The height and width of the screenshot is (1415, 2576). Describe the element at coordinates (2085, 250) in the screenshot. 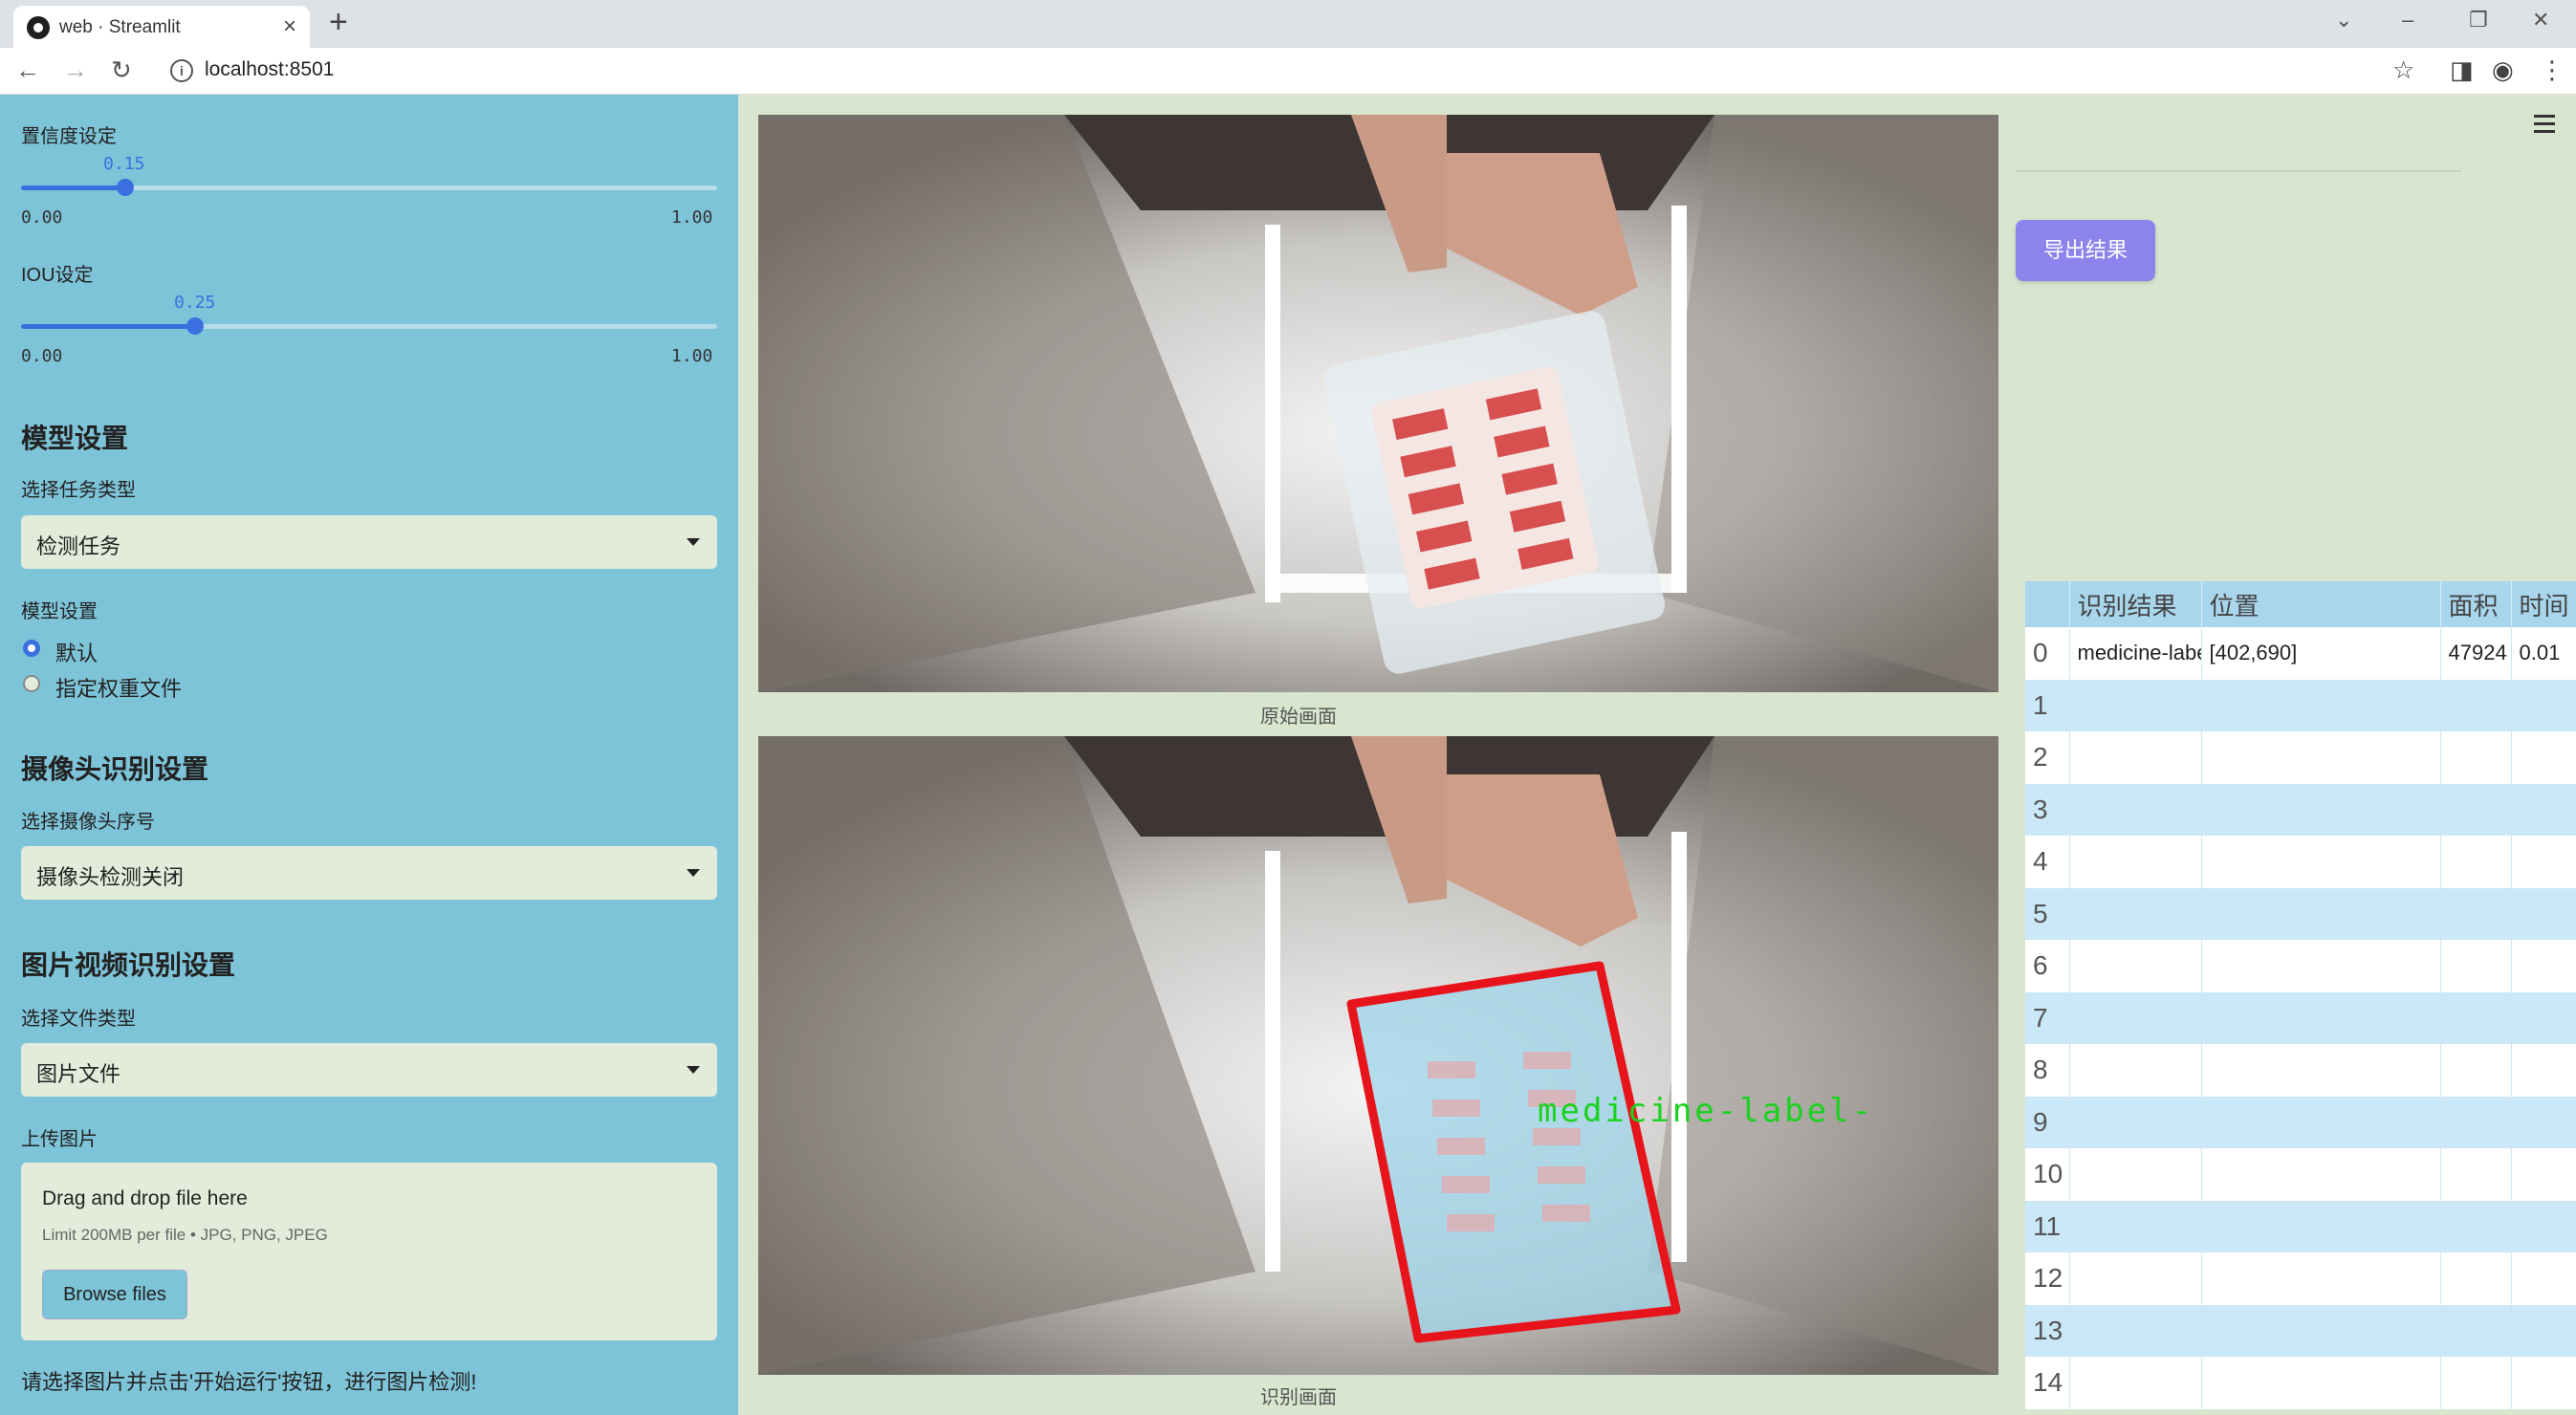

I see `export-results-button: 导出结果` at that location.